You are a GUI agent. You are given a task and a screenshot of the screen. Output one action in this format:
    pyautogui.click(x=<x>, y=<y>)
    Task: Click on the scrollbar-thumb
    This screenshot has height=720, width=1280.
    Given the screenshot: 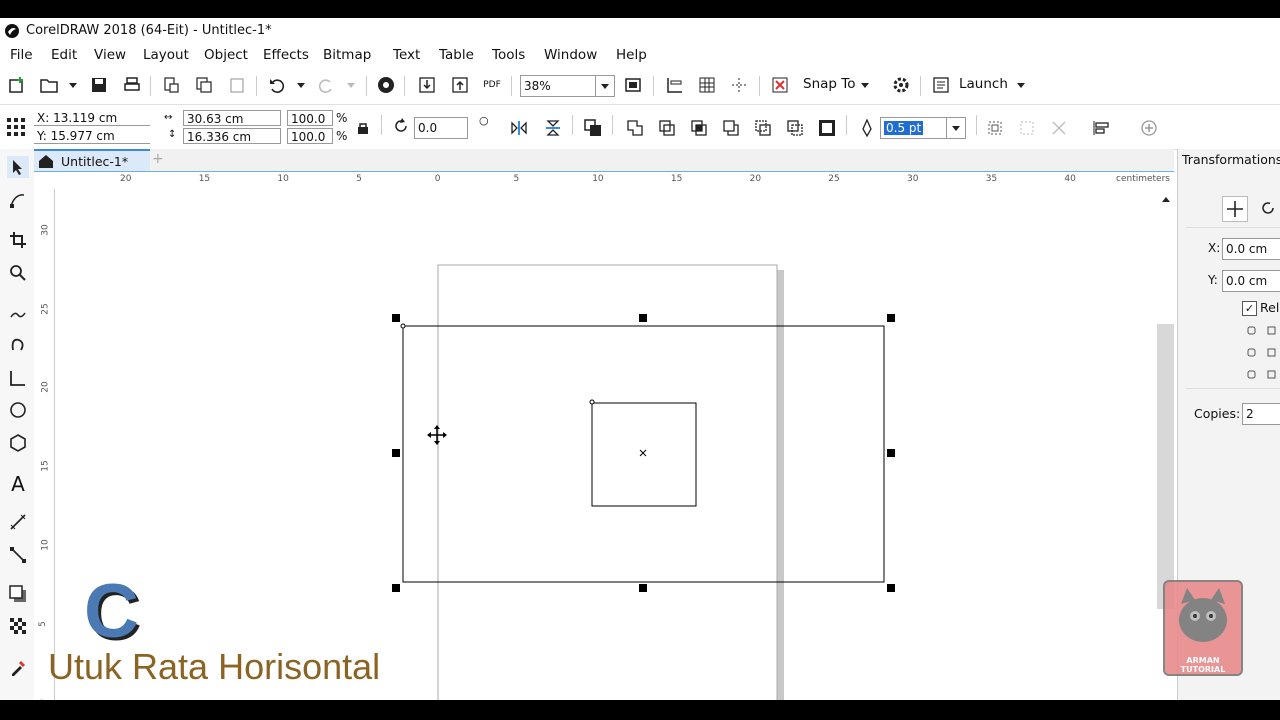 What is the action you would take?
    pyautogui.click(x=1165, y=466)
    